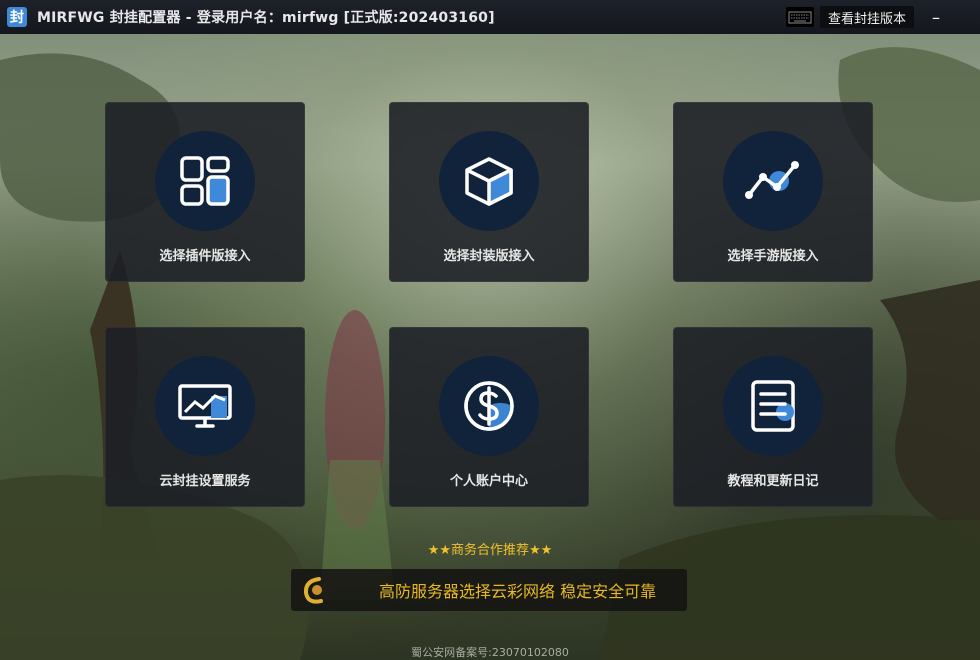  I want to click on card-label: 云封挂设置服务, so click(205, 481).